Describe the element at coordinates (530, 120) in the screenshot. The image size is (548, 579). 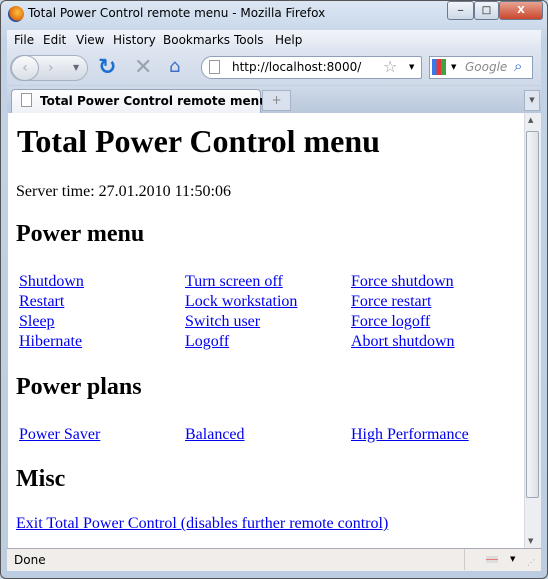
I see `scroll-up-icon: ▲` at that location.